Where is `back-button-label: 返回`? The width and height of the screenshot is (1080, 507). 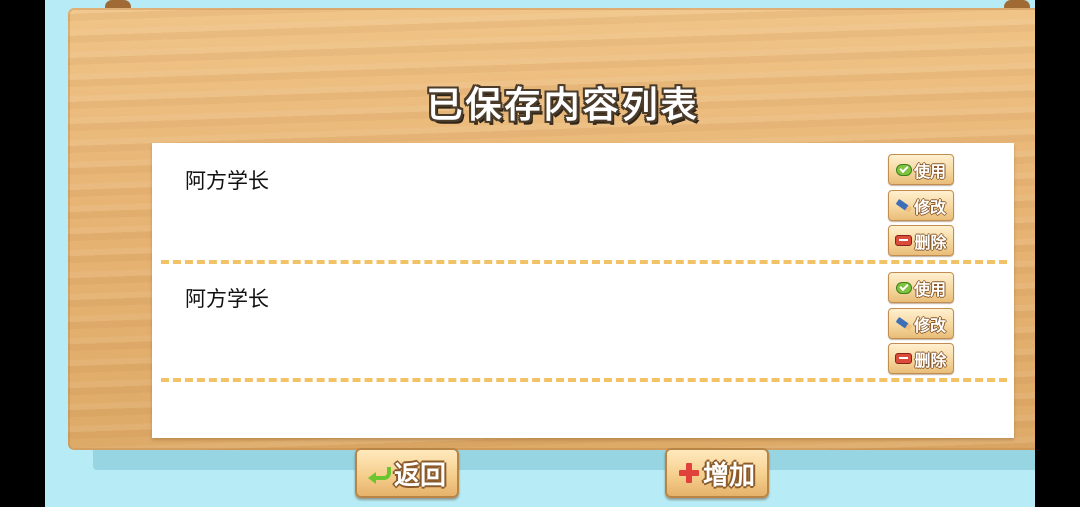
back-button-label: 返回 is located at coordinates (419, 475).